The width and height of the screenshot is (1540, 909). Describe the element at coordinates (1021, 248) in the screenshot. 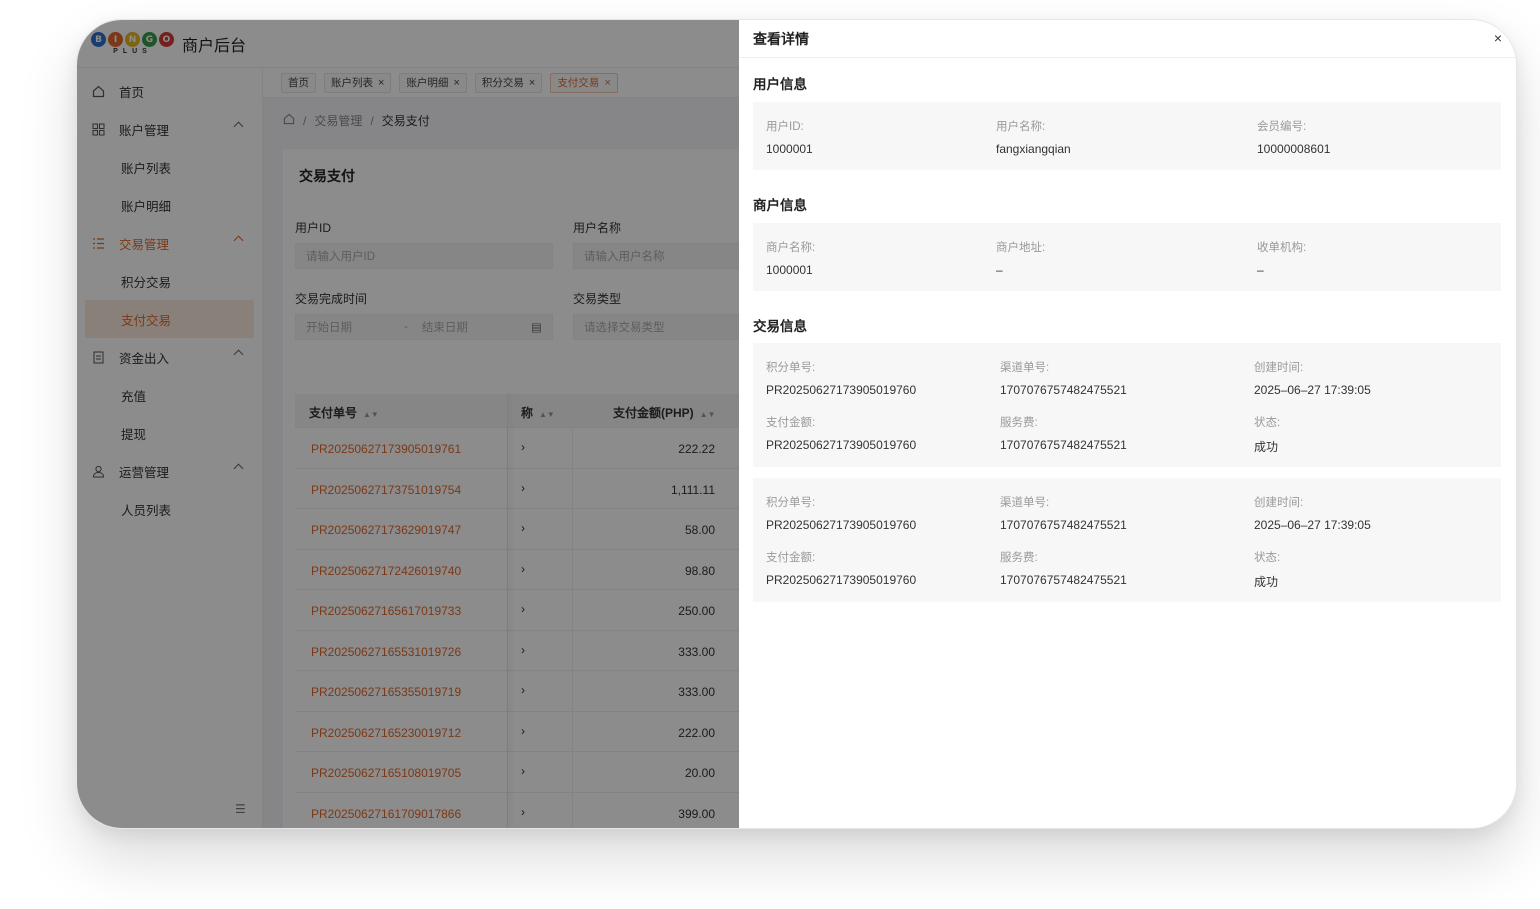

I see `field-key: 商户地址:` at that location.